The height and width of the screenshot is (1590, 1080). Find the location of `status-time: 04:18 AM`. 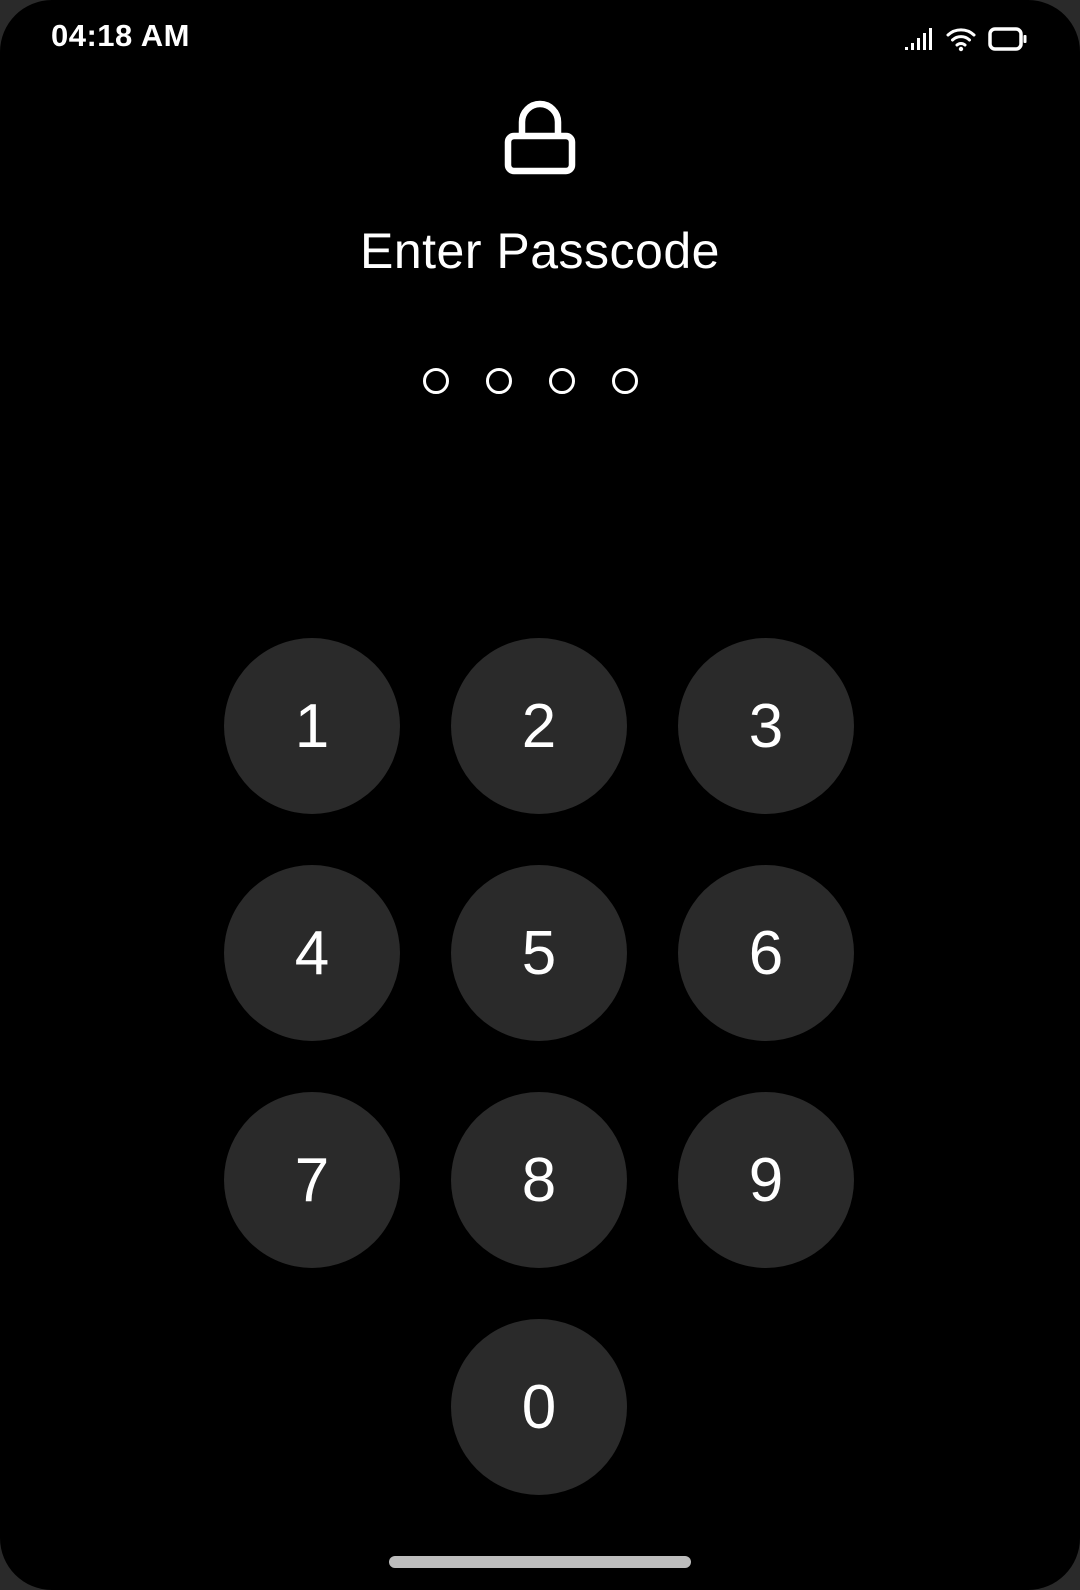

status-time: 04:18 AM is located at coordinates (120, 35).